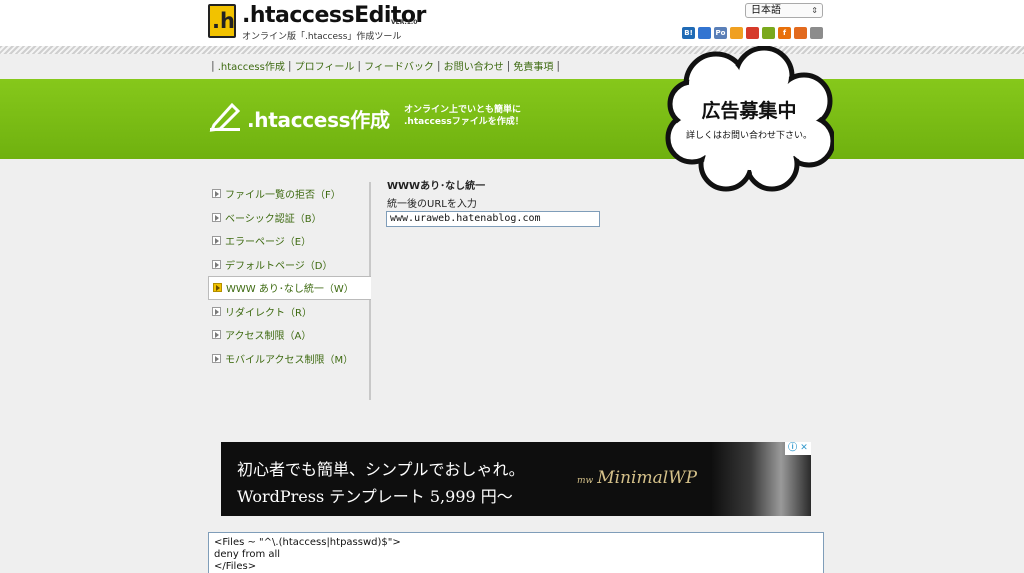 This screenshot has height=573, width=1024. Describe the element at coordinates (283, 196) in the screenshot. I see `sidebar-item-label: ファイル一覧の拒否（F）` at that location.